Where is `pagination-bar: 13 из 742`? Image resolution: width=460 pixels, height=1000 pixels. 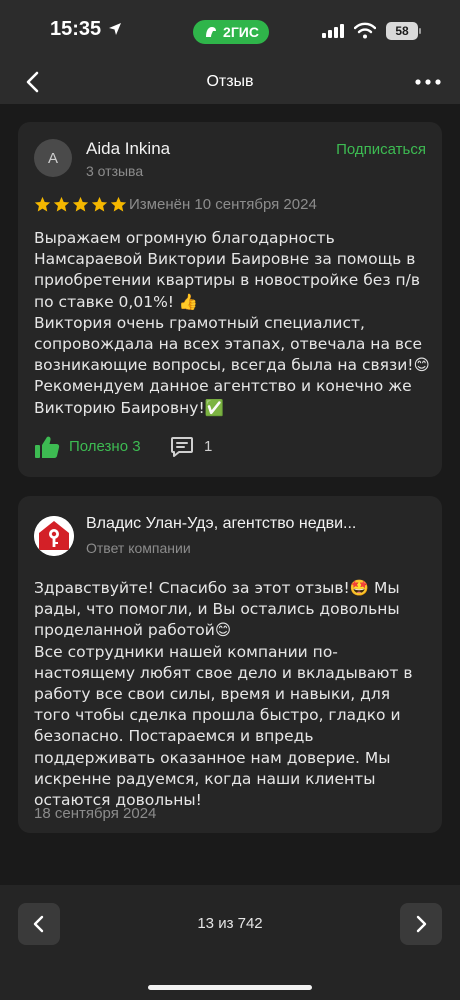 pagination-bar: 13 из 742 is located at coordinates (230, 942).